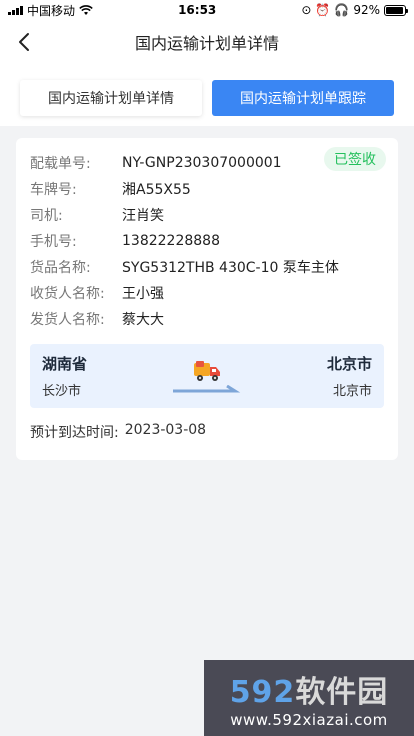 Image resolution: width=414 pixels, height=736 pixels. I want to click on battery-icon, so click(395, 10).